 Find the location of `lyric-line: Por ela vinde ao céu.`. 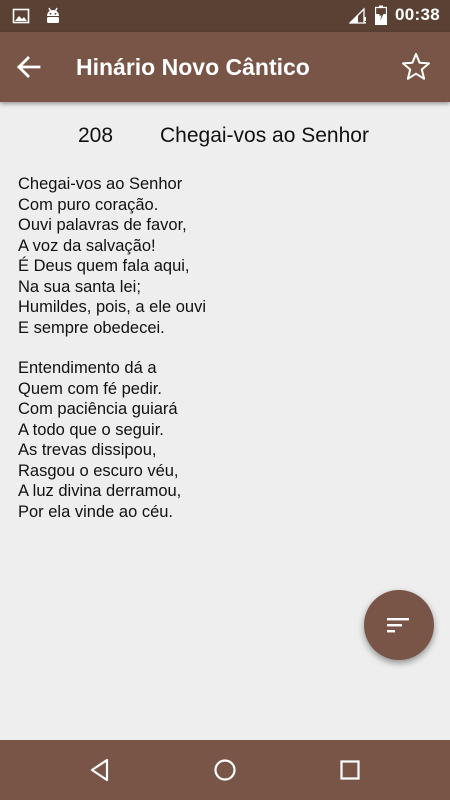

lyric-line: Por ela vinde ao céu. is located at coordinates (96, 511).